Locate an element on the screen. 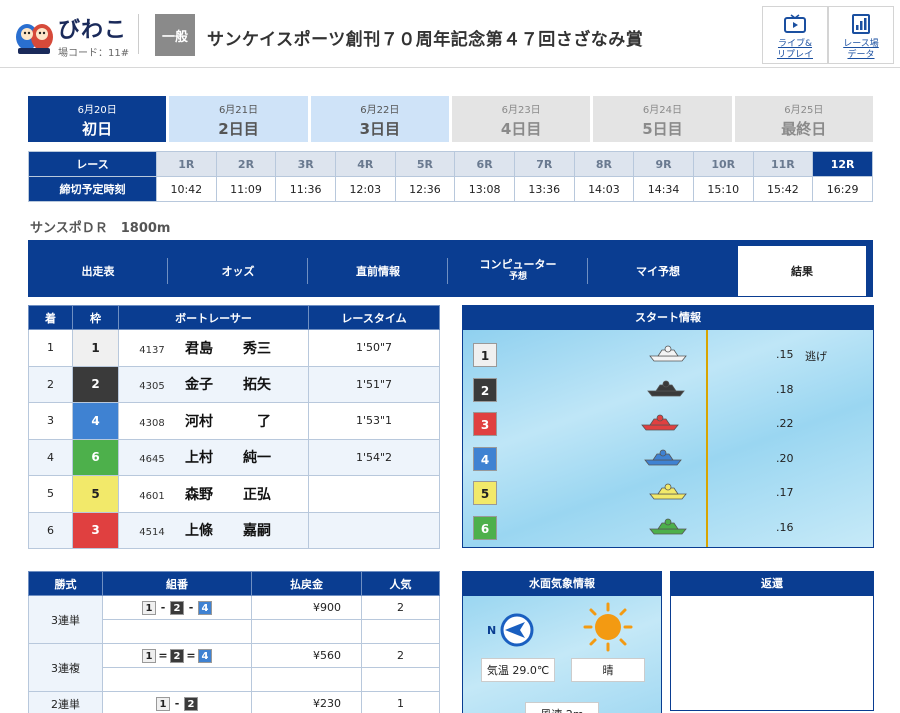  deadline-time: 12:36 is located at coordinates (425, 189).